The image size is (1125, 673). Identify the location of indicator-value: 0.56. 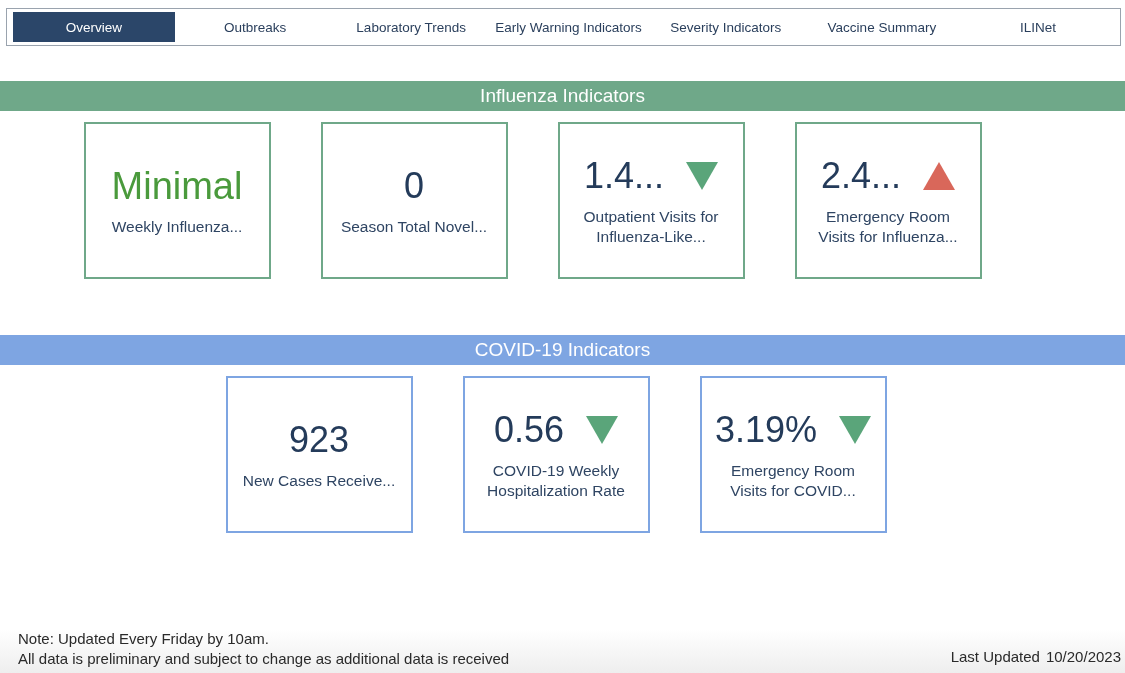
(529, 429).